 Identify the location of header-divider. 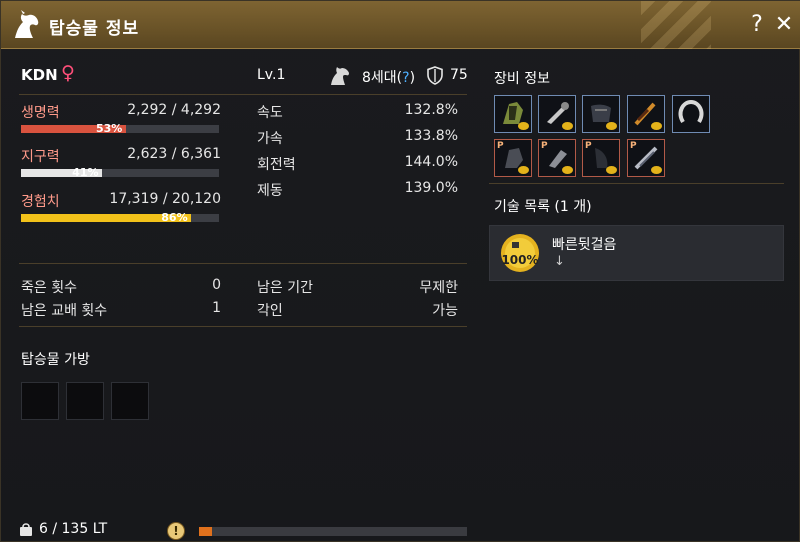
(243, 94).